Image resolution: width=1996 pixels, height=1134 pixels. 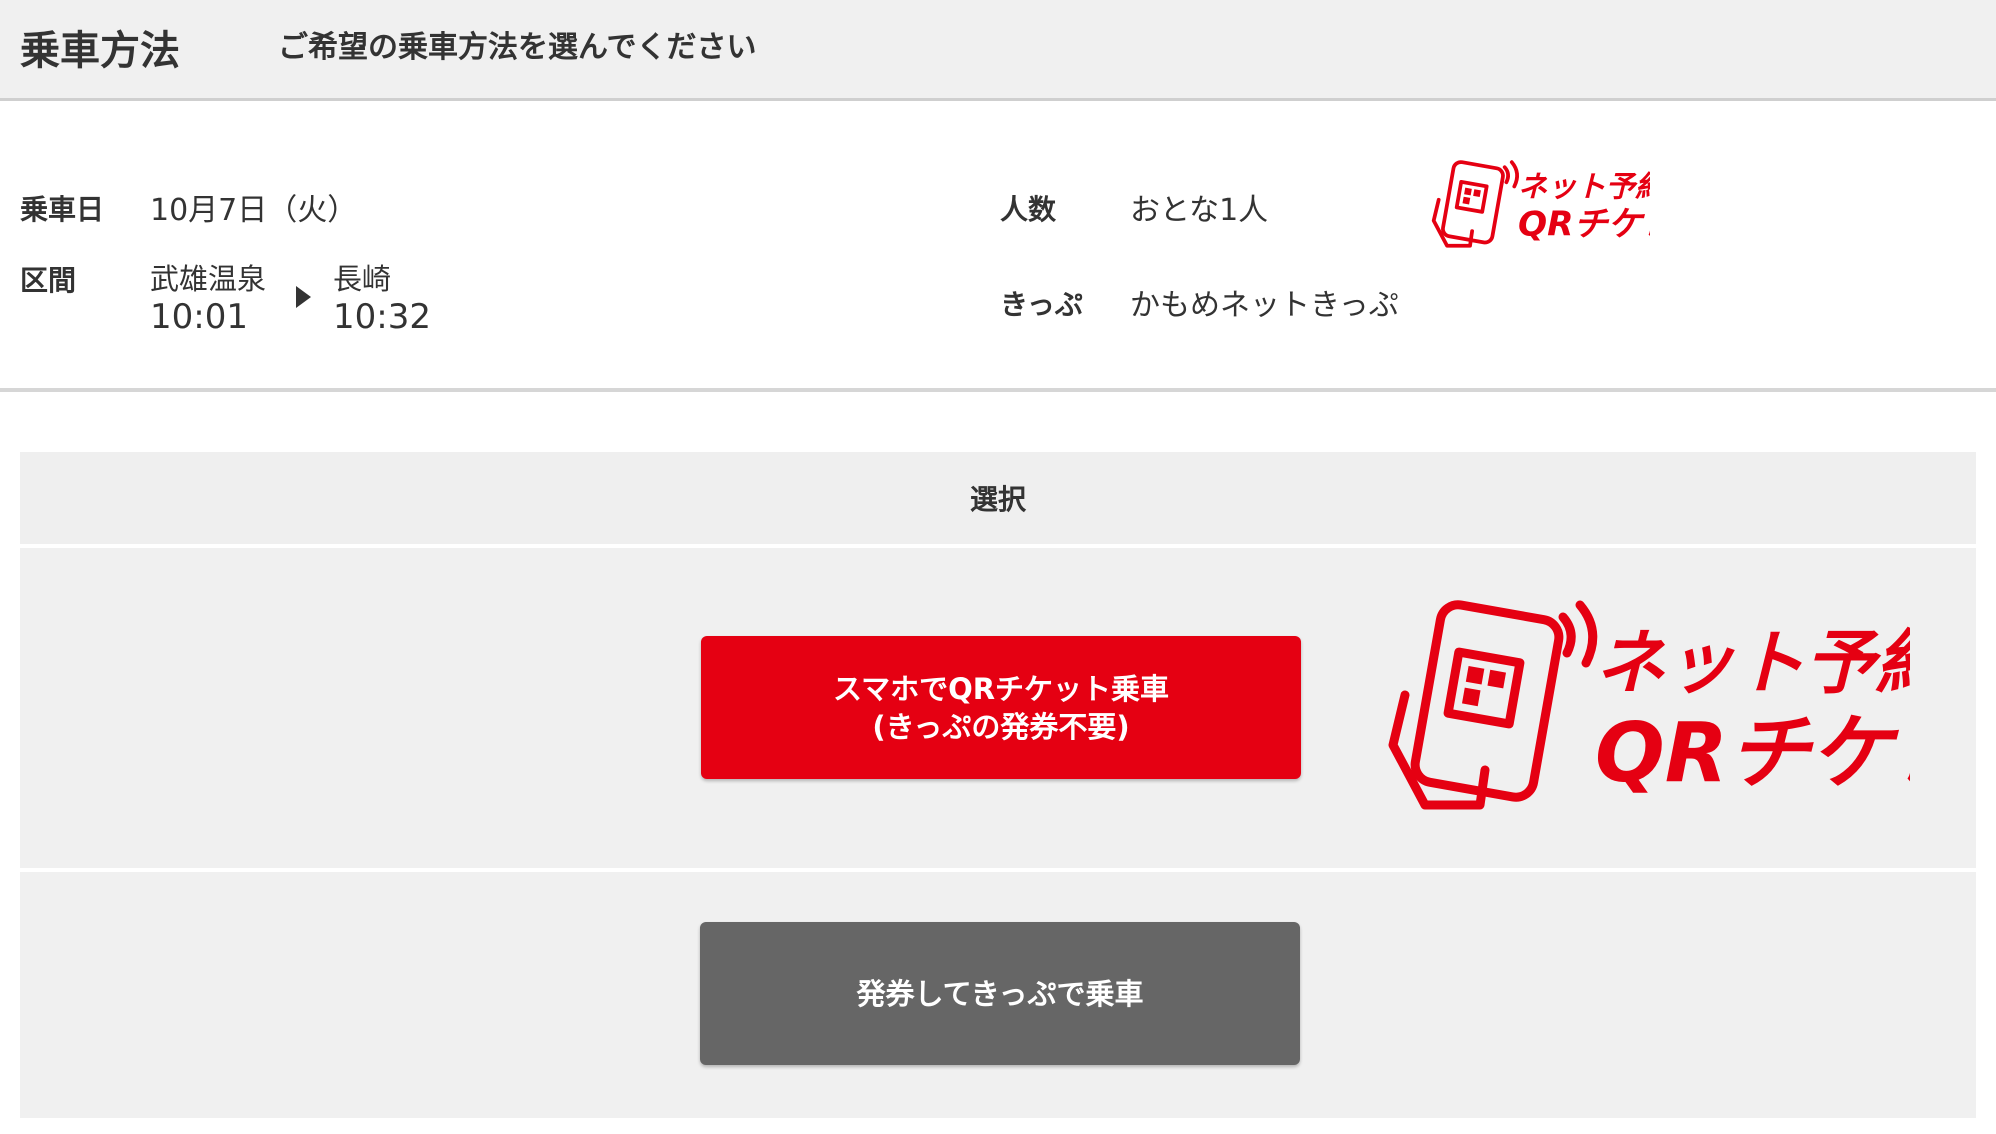 What do you see at coordinates (1001, 707) in the screenshot?
I see `qr-ticket-button: スマホでQRチケット乗車 (きっぷの発券不要)` at bounding box center [1001, 707].